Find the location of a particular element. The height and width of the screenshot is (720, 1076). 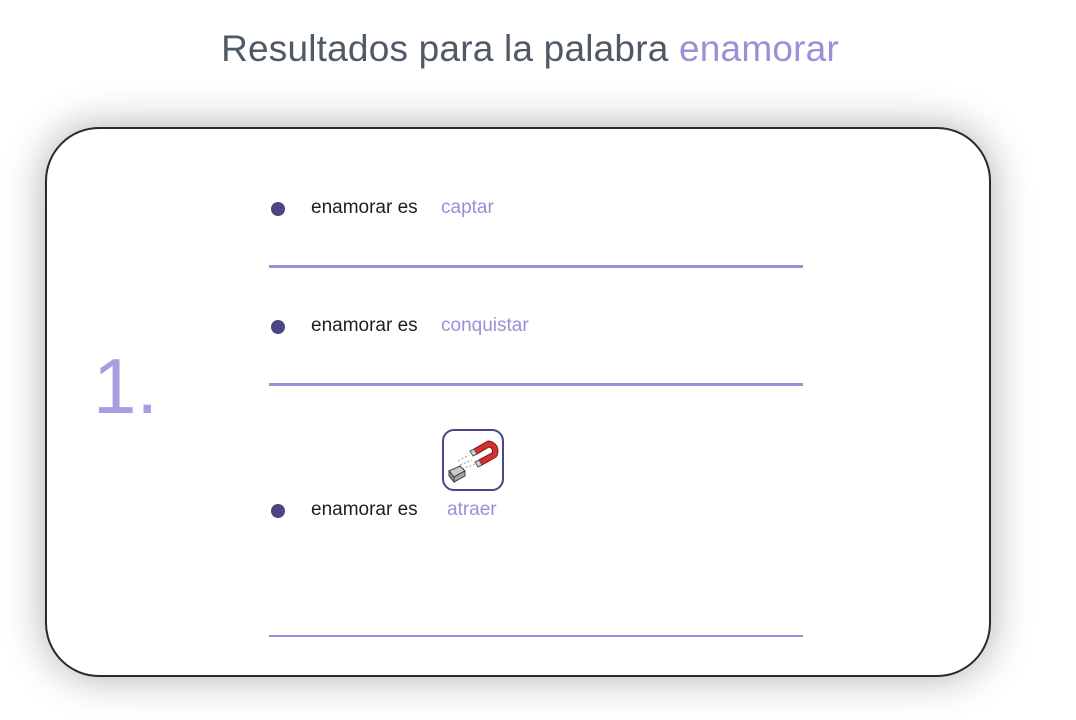

result-number: 1. is located at coordinates (126, 386).